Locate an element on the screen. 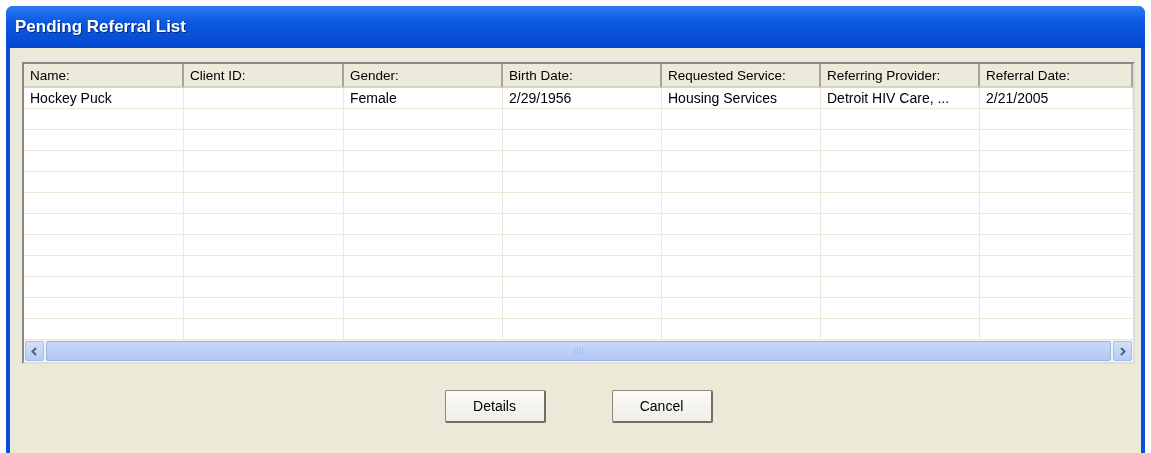 The width and height of the screenshot is (1151, 453). dialog-button: Cancel is located at coordinates (662, 406).